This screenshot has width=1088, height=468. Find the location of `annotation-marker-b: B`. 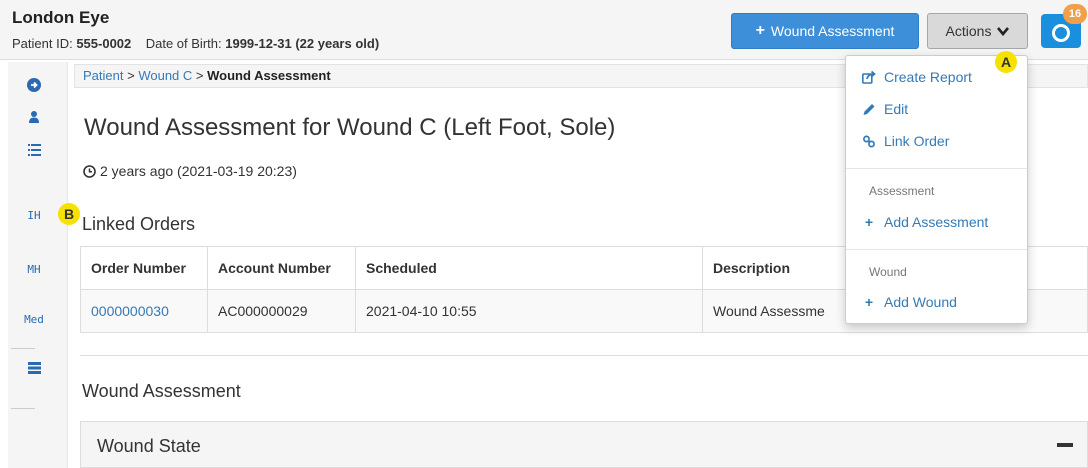

annotation-marker-b: B is located at coordinates (69, 214).